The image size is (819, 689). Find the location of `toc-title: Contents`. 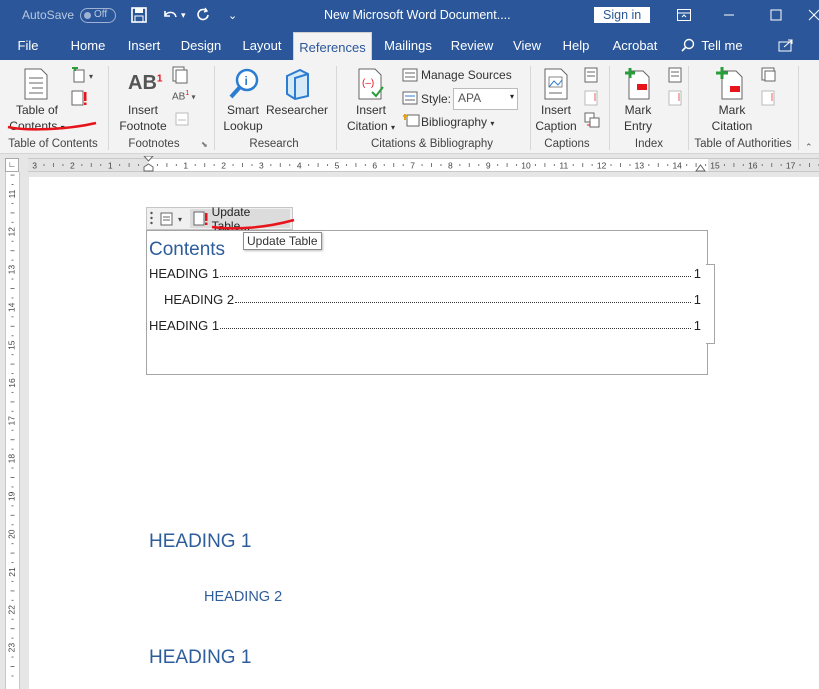

toc-title: Contents is located at coordinates (187, 249).